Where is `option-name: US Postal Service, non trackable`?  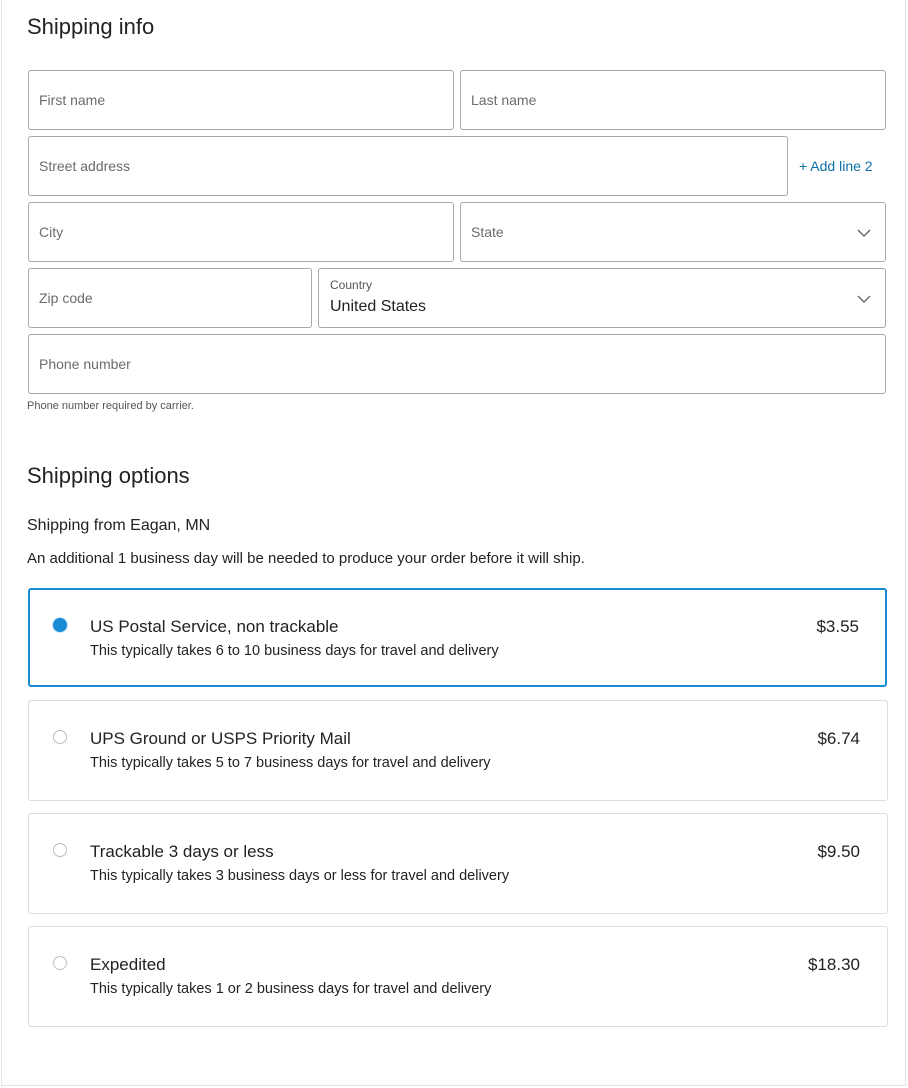
option-name: US Postal Service, non trackable is located at coordinates (214, 626).